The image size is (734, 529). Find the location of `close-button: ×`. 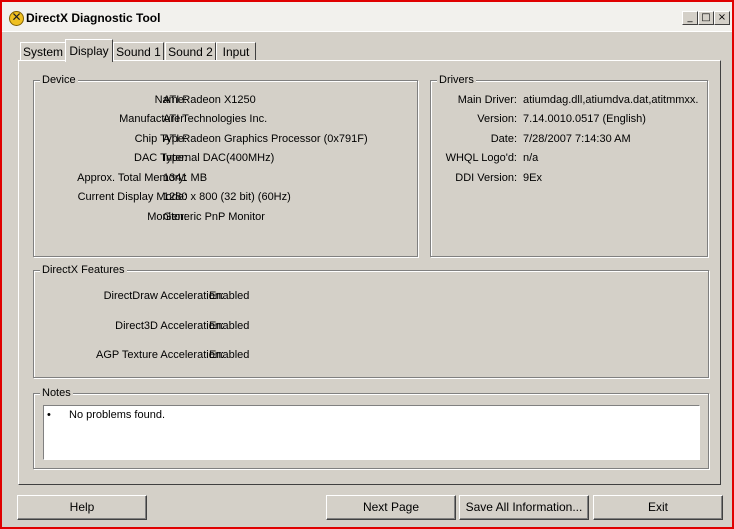

close-button: × is located at coordinates (722, 18).